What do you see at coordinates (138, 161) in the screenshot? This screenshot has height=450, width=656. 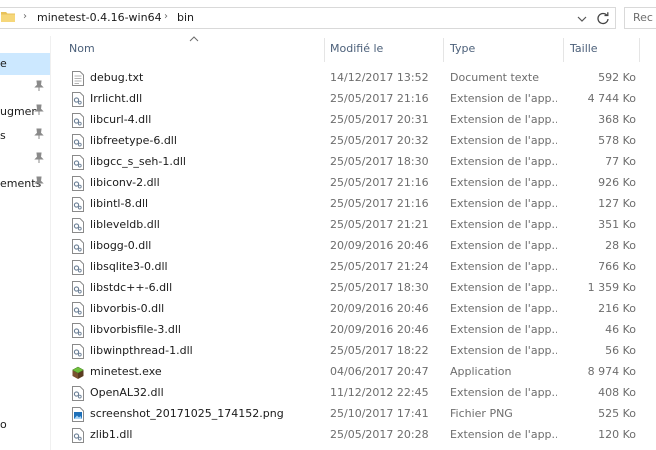 I see `file-name: libgcc_s_seh-1.dll` at bounding box center [138, 161].